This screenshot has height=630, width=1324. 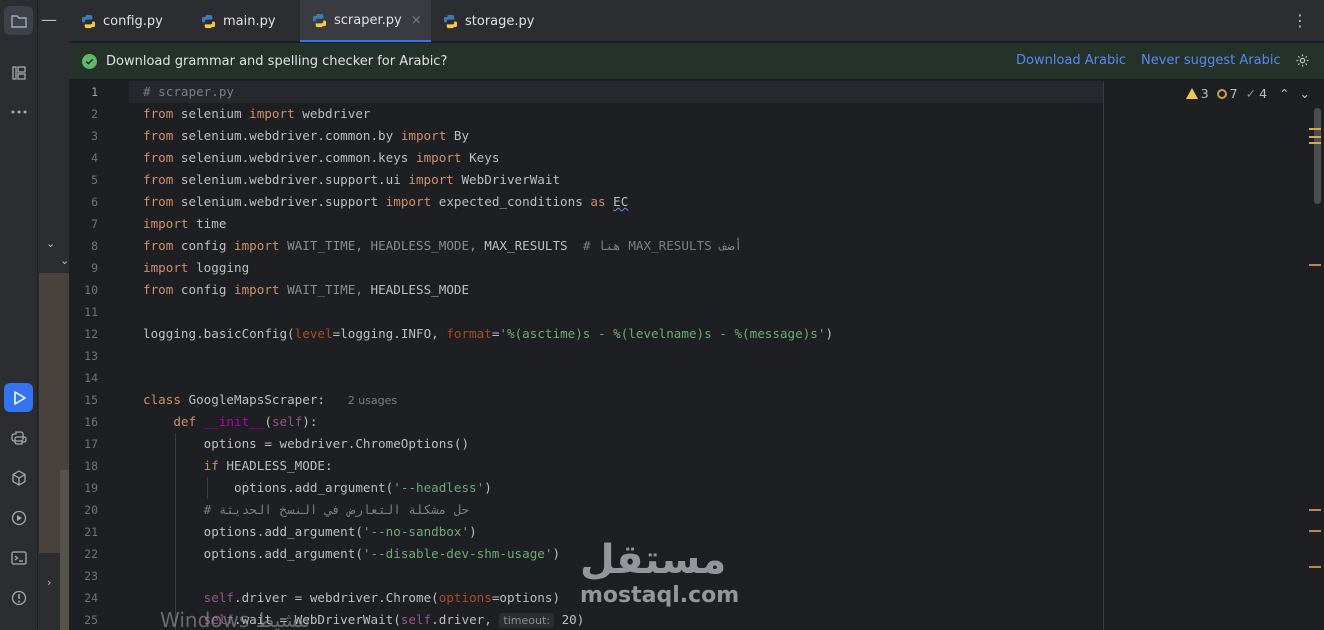 I want to click on keyword: from, so click(x=158, y=201).